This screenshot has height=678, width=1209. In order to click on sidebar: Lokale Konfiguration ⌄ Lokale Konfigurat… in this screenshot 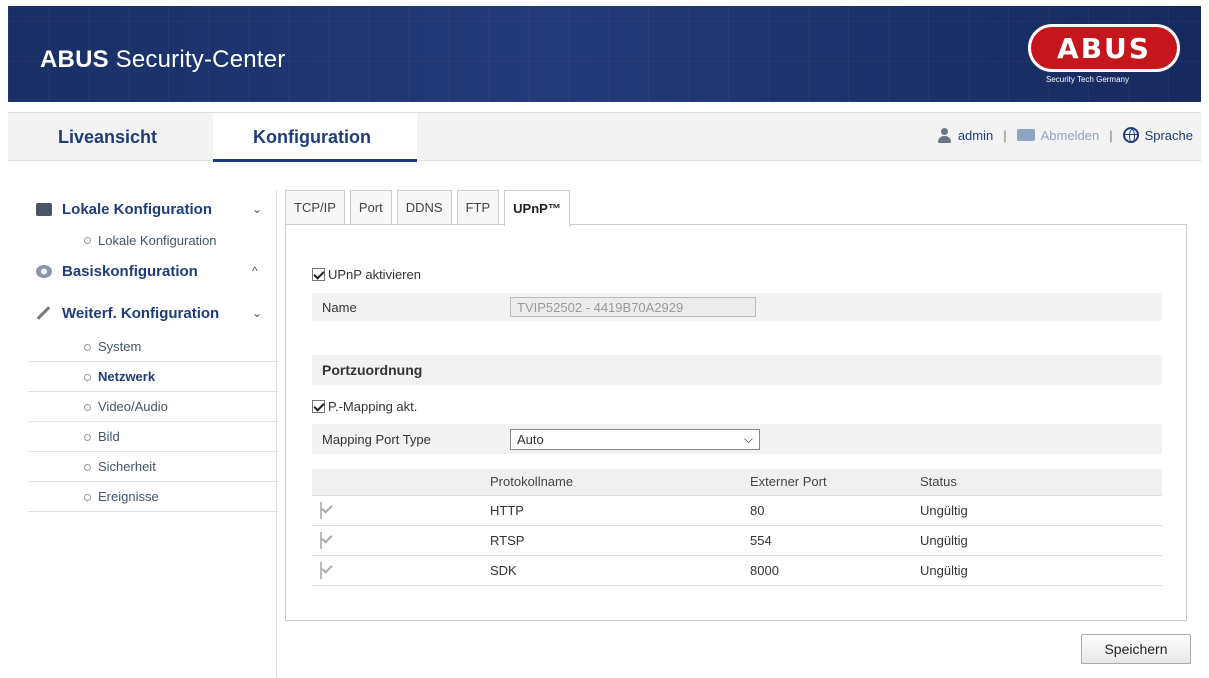, I will do `click(153, 351)`.